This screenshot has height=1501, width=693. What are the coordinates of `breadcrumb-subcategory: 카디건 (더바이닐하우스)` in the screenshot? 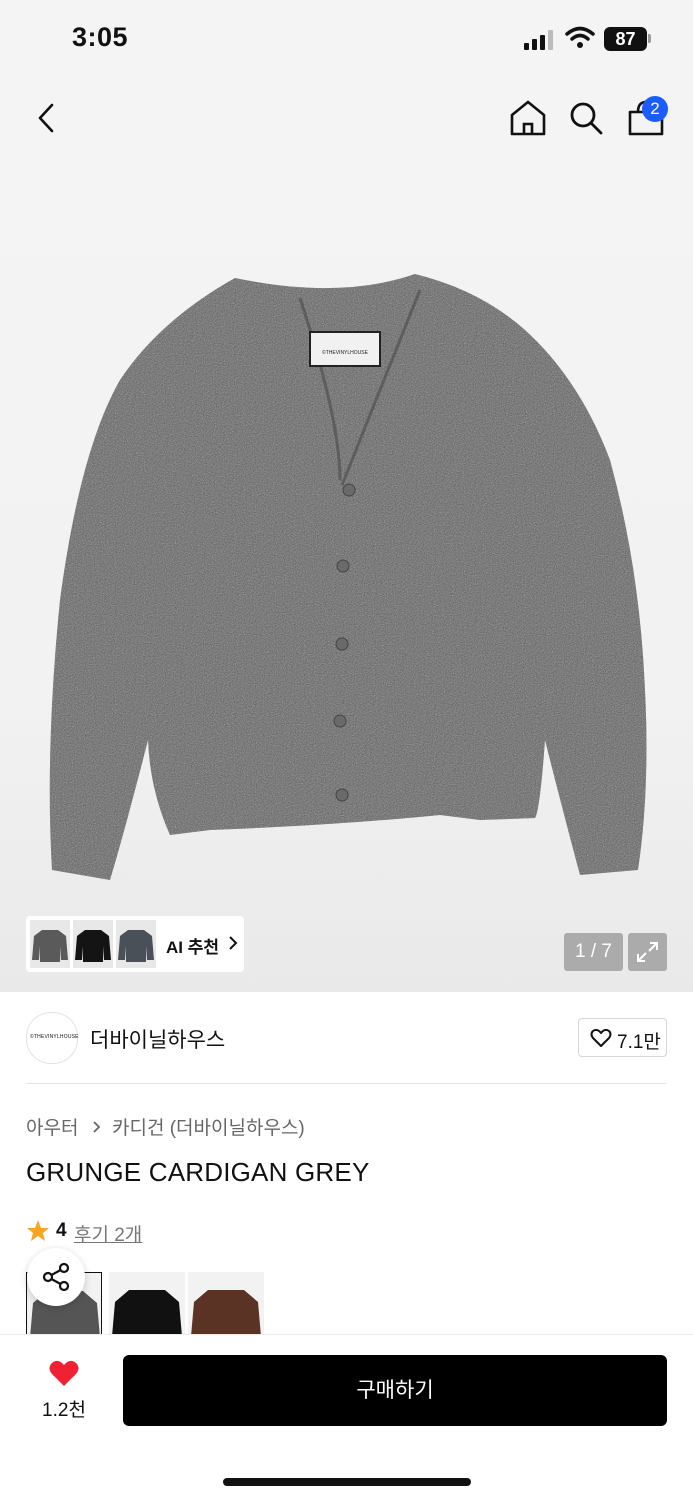 It's located at (208, 1128).